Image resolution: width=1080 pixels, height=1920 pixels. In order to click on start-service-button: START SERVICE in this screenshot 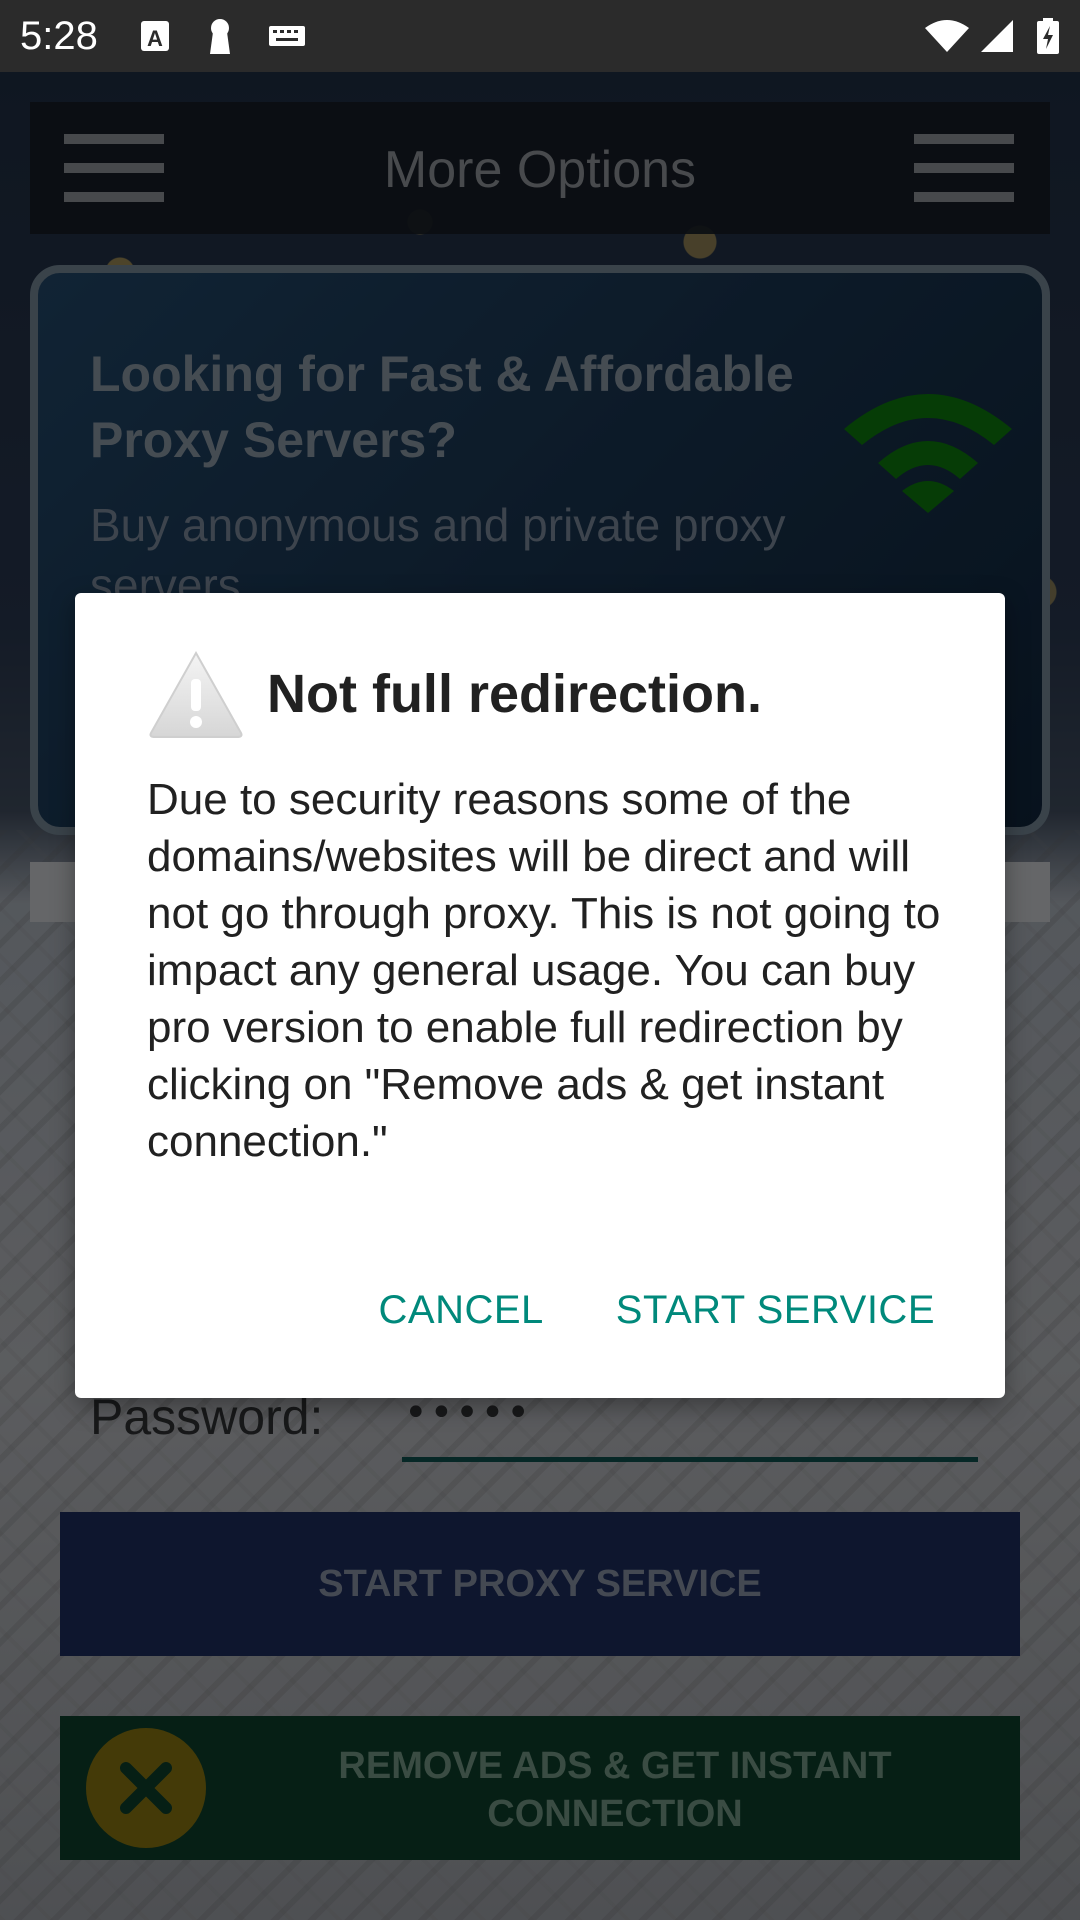, I will do `click(775, 1310)`.